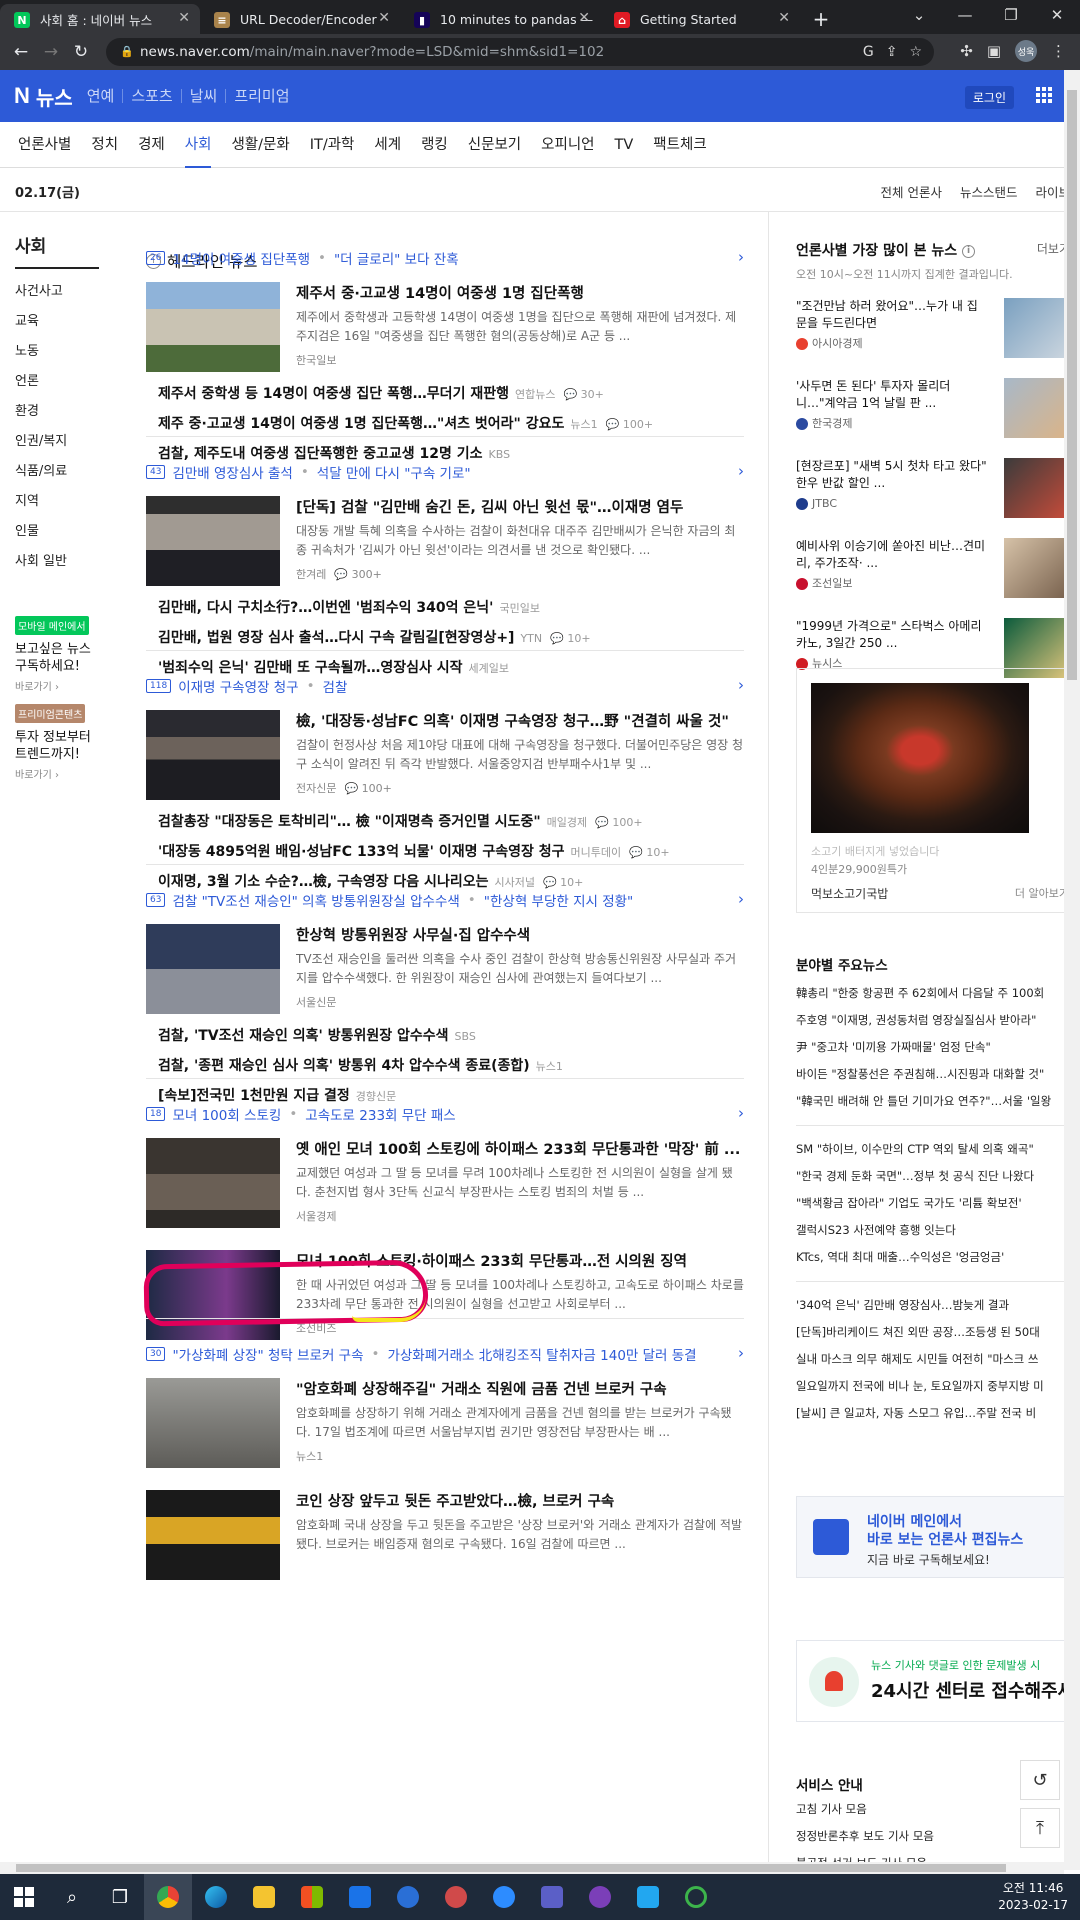 This screenshot has width=1080, height=1920. Describe the element at coordinates (532, 1868) in the screenshot. I see `horizontal-scrollbar` at that location.